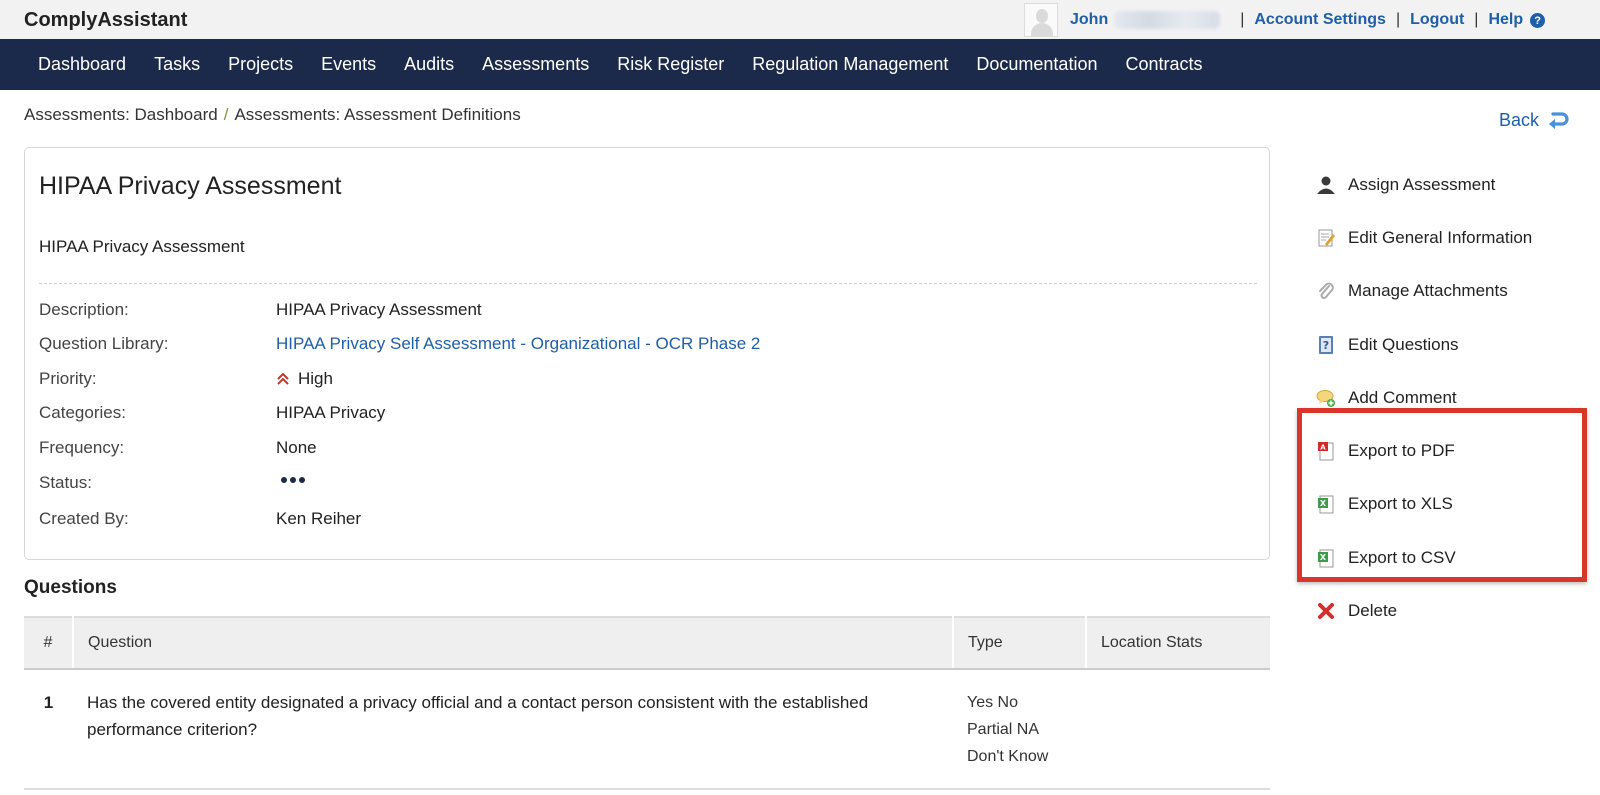  Describe the element at coordinates (429, 64) in the screenshot. I see `nav-audits: Audits` at that location.